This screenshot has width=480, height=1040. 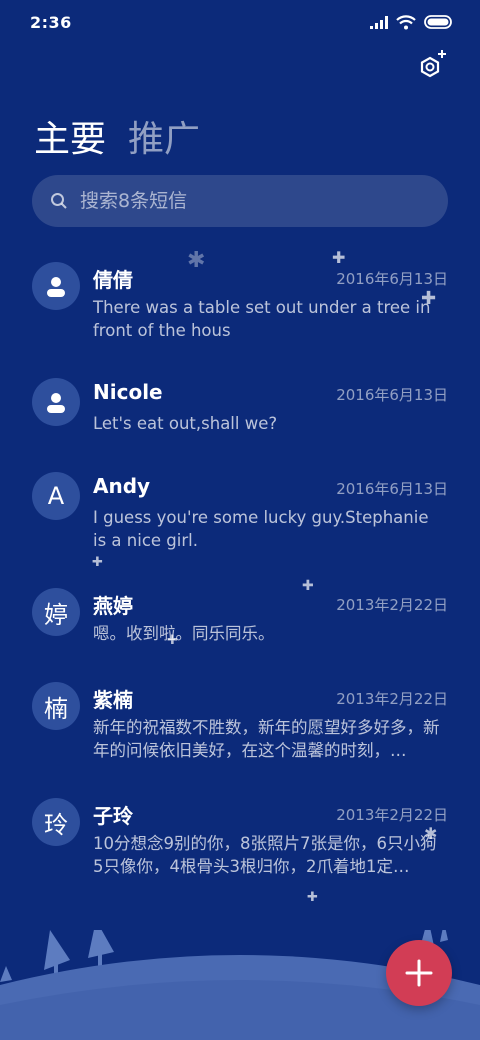 What do you see at coordinates (113, 816) in the screenshot?
I see `sender-name: 子玲` at bounding box center [113, 816].